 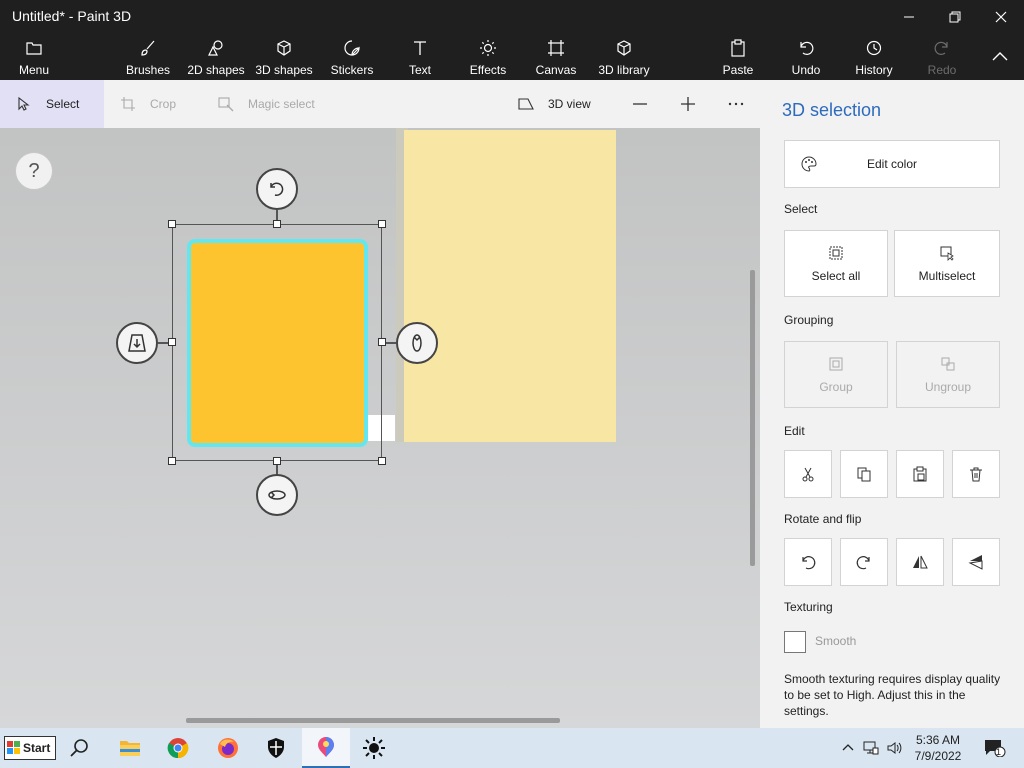 I want to click on taskbar-paint3d, so click(x=326, y=748).